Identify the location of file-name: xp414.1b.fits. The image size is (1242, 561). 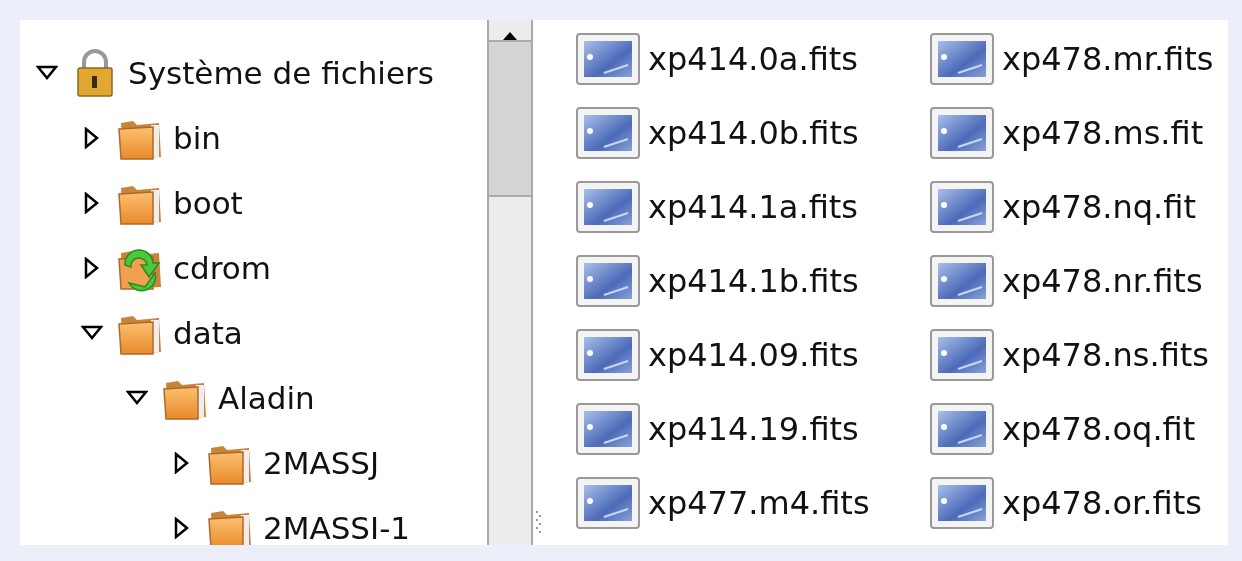
(753, 281).